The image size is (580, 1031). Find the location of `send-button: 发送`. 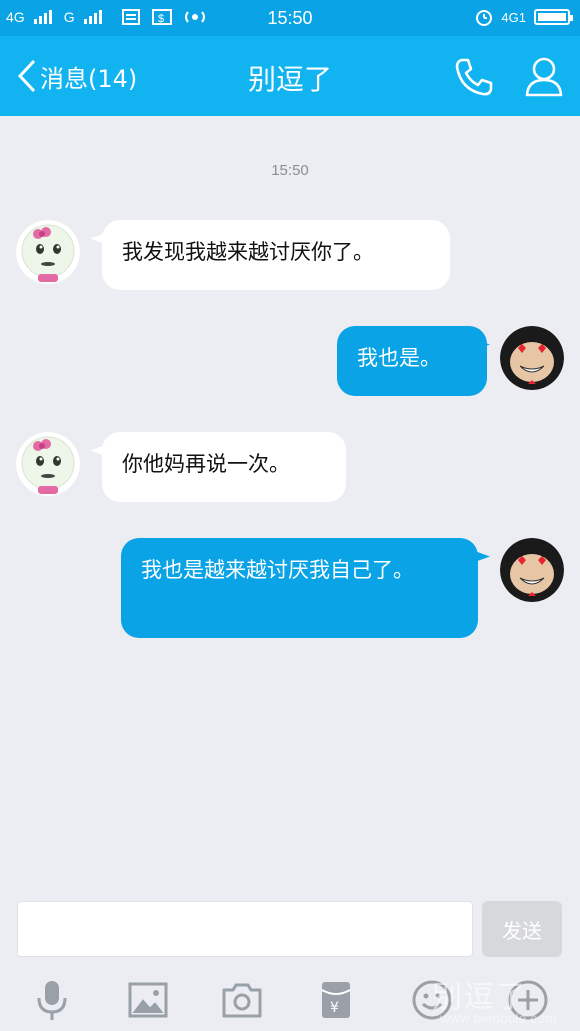

send-button: 发送 is located at coordinates (522, 929).